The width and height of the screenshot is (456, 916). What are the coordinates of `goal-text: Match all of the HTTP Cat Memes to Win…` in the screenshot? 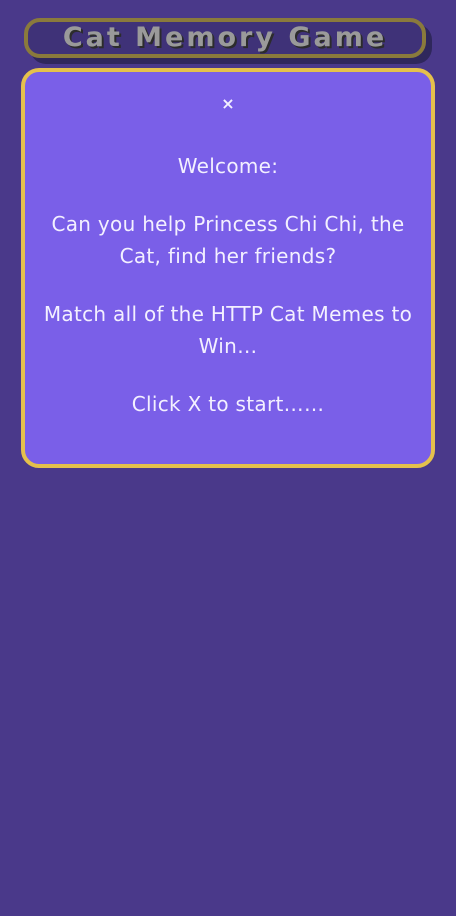 It's located at (228, 330).